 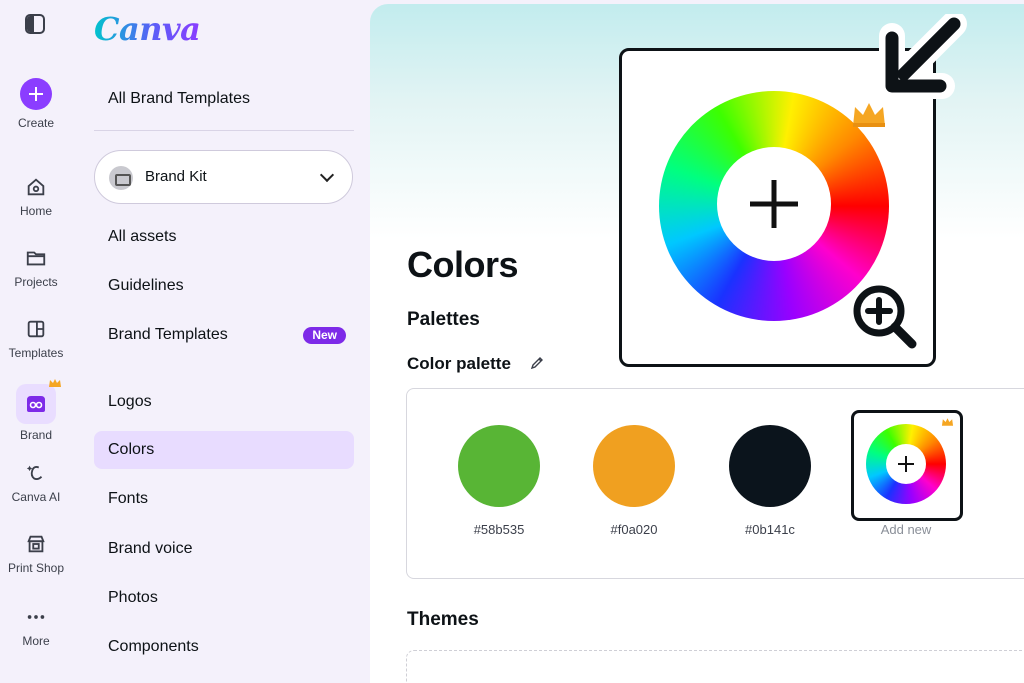 What do you see at coordinates (34, 473) in the screenshot?
I see `canva-ai-icon` at bounding box center [34, 473].